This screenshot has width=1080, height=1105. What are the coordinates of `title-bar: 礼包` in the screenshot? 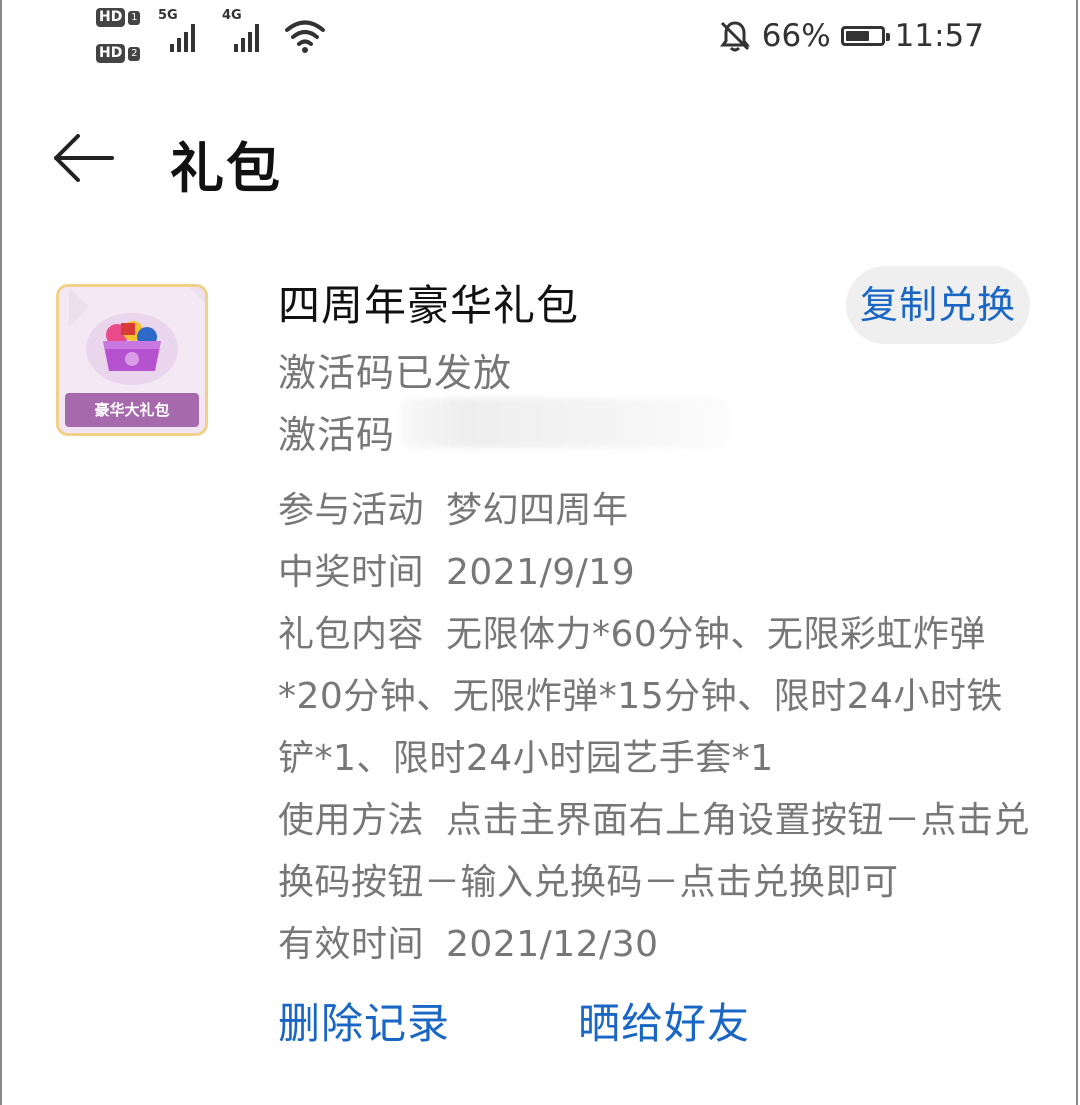 It's located at (540, 160).